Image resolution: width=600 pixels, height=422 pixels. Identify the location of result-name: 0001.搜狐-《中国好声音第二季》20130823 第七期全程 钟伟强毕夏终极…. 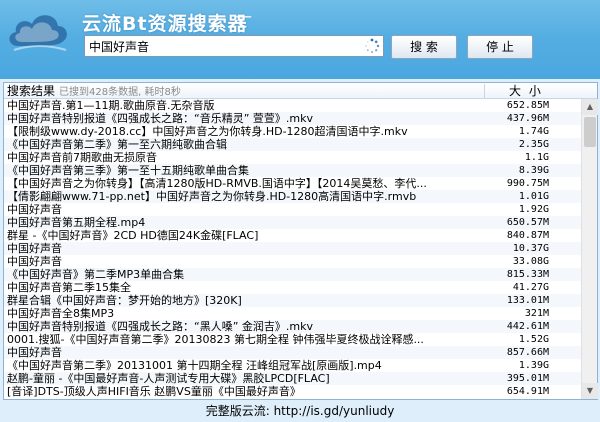
(215, 339).